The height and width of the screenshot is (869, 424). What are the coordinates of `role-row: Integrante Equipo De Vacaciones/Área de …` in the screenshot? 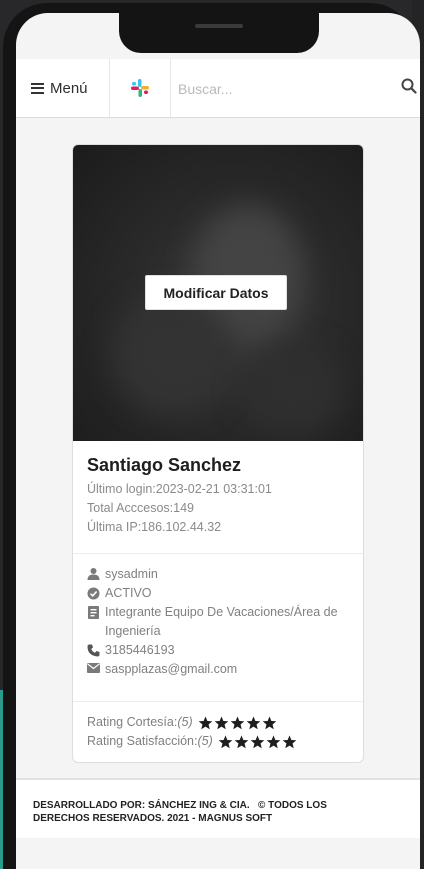 It's located at (219, 622).